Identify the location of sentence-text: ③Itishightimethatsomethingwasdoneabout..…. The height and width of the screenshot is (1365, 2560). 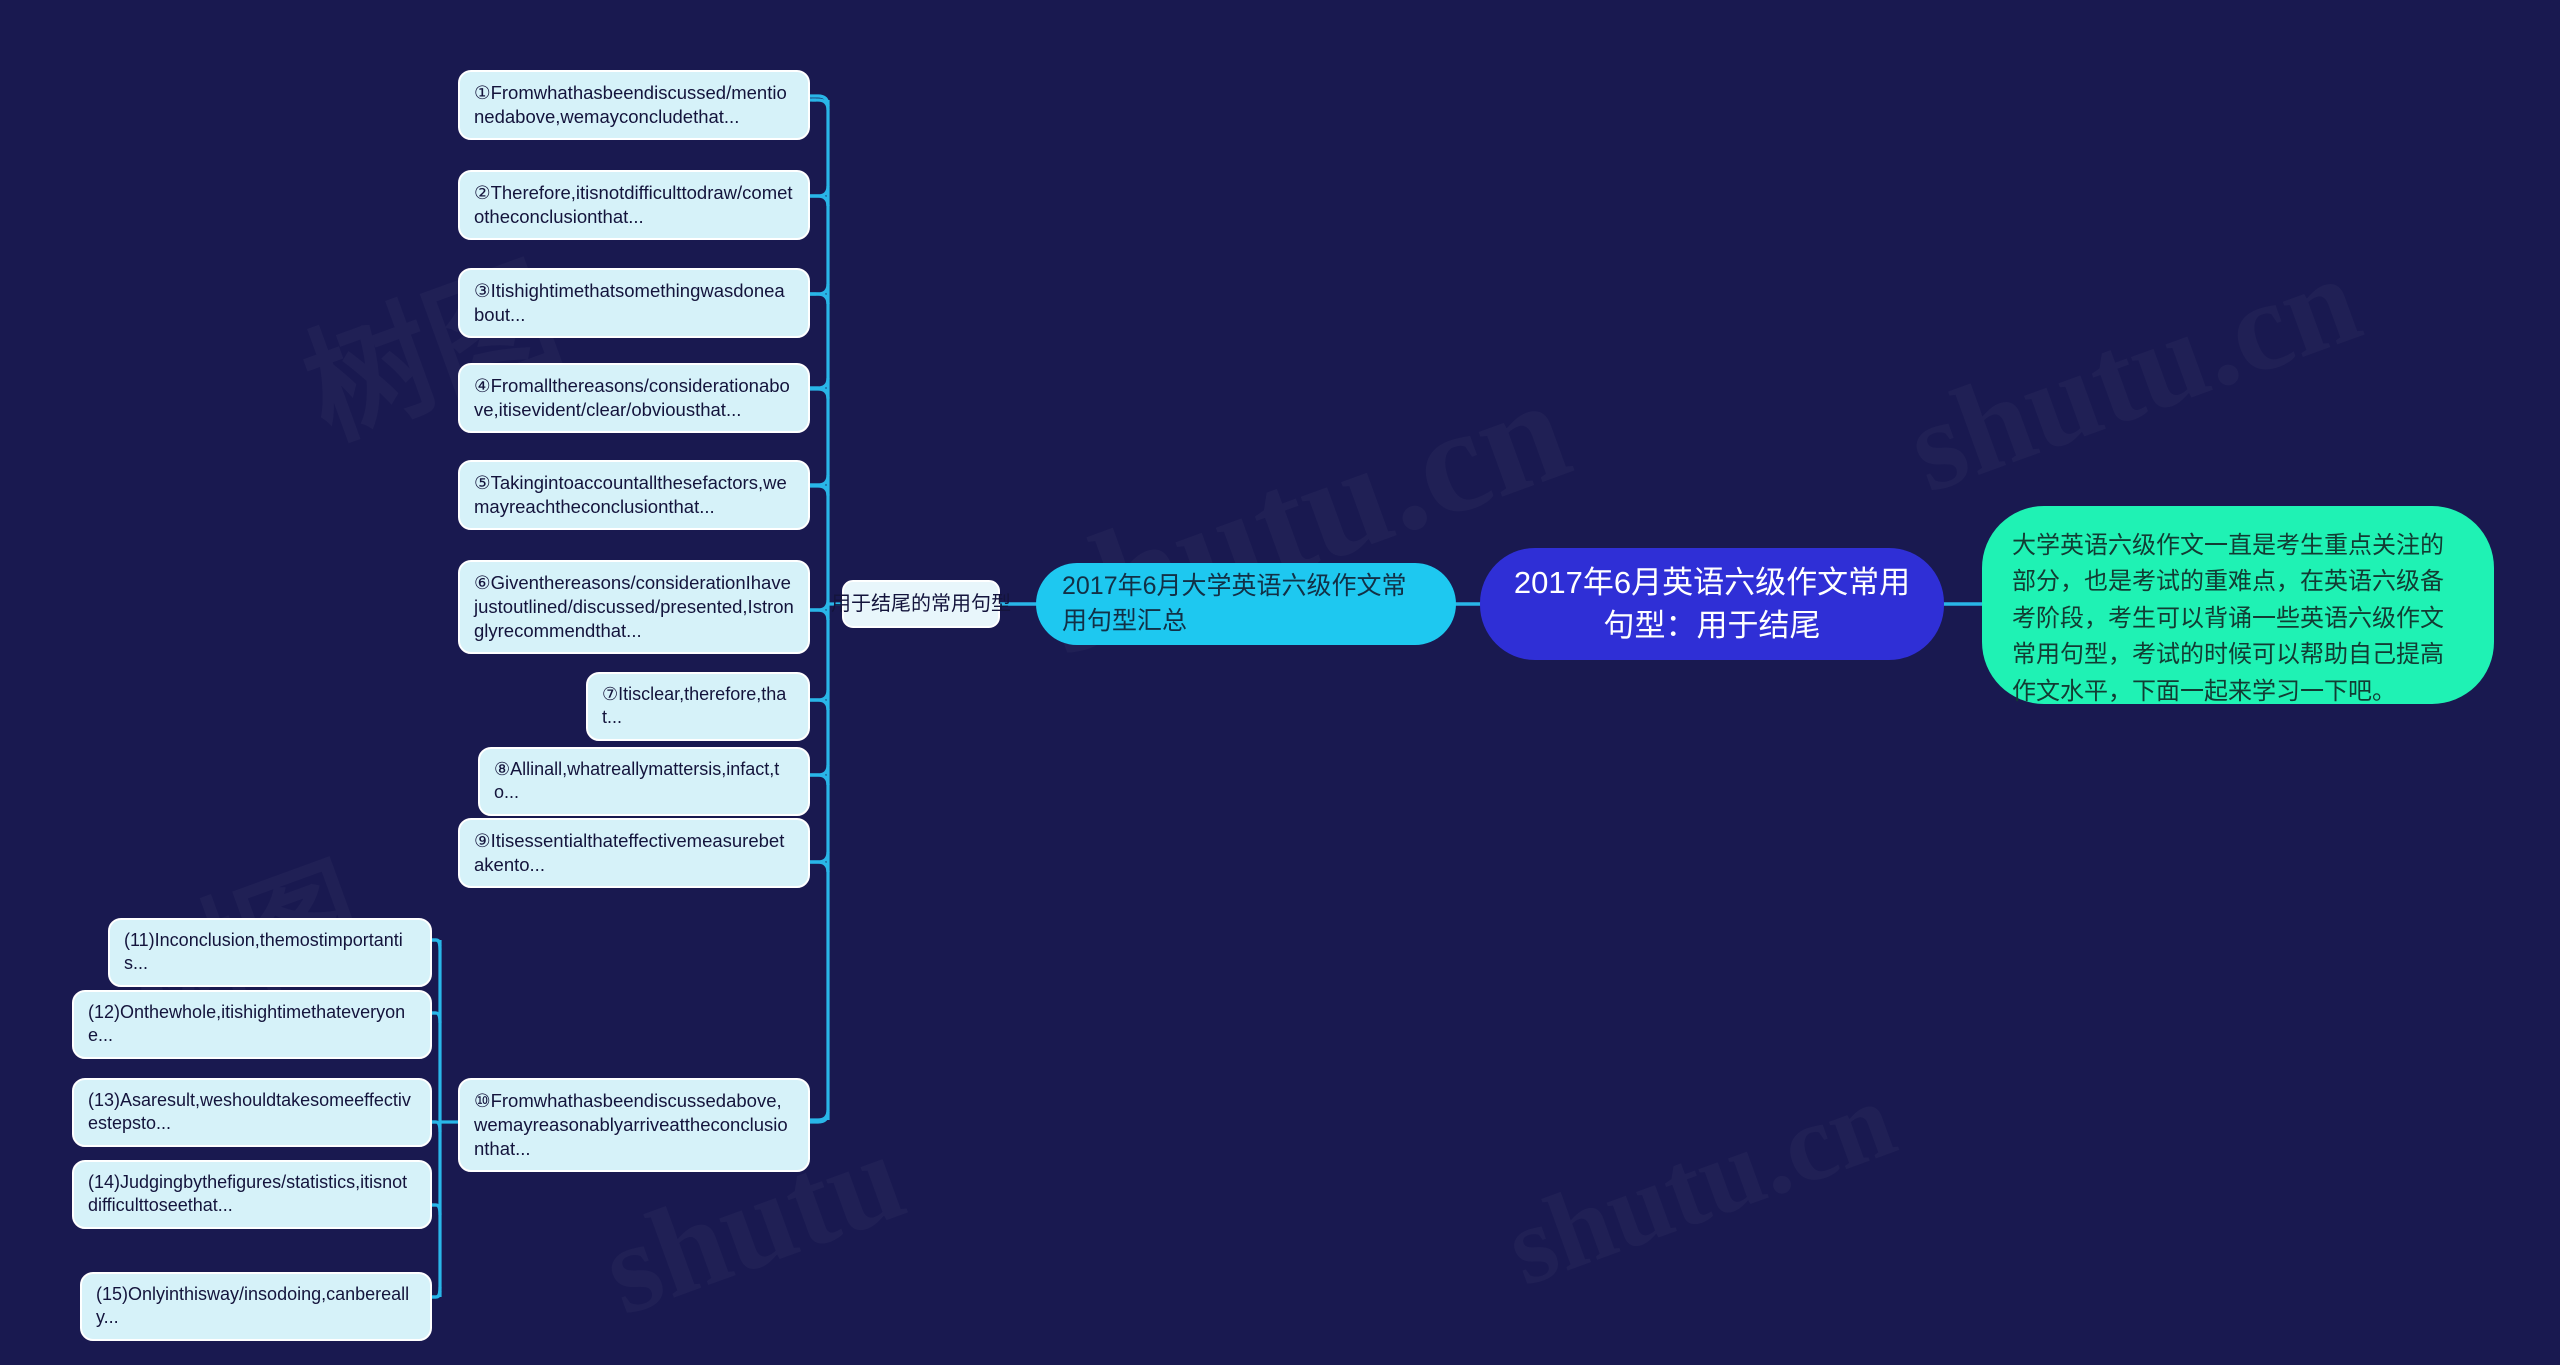
(629, 303).